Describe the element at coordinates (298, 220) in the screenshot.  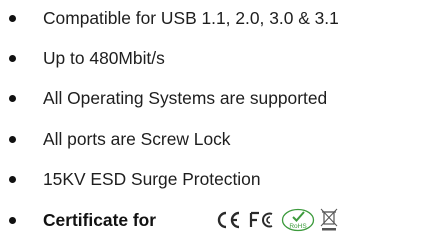
I see `rohs-mark-icon: RoHS` at that location.